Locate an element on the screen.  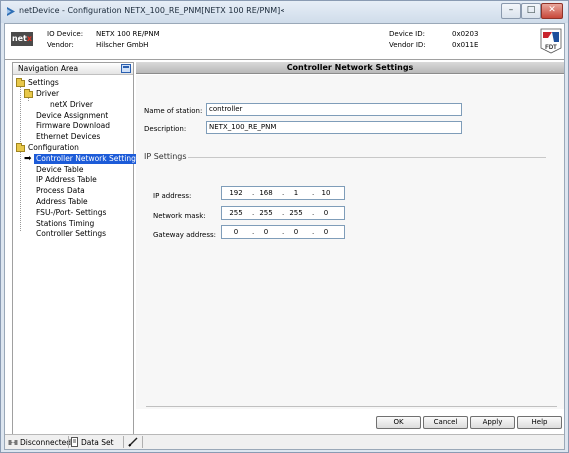
close-button: ✕ is located at coordinates (552, 11).